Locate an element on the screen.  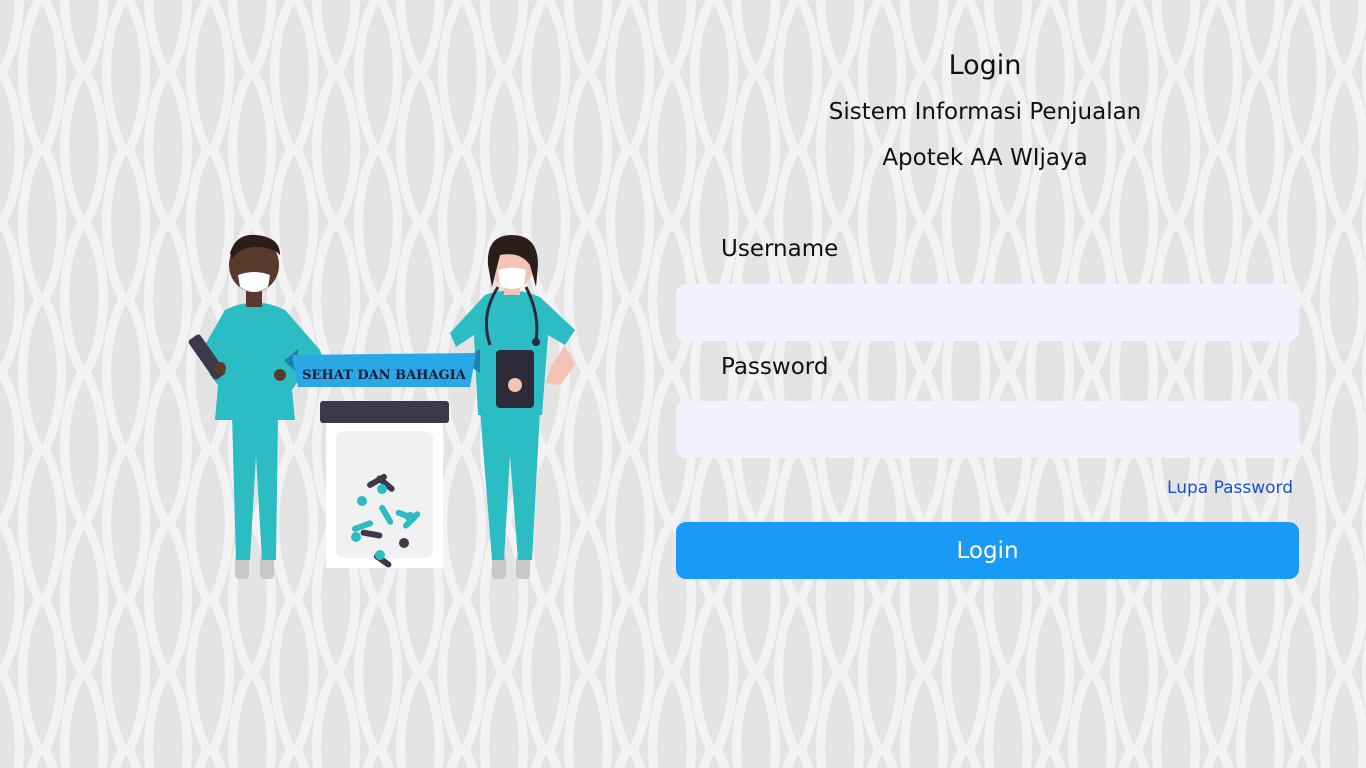
nurses-illustration: SEHAT DAN BAHAGIA is located at coordinates (381, 406).